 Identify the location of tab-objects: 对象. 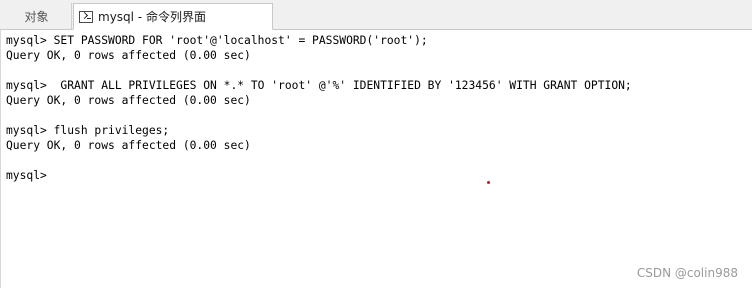
(37, 16).